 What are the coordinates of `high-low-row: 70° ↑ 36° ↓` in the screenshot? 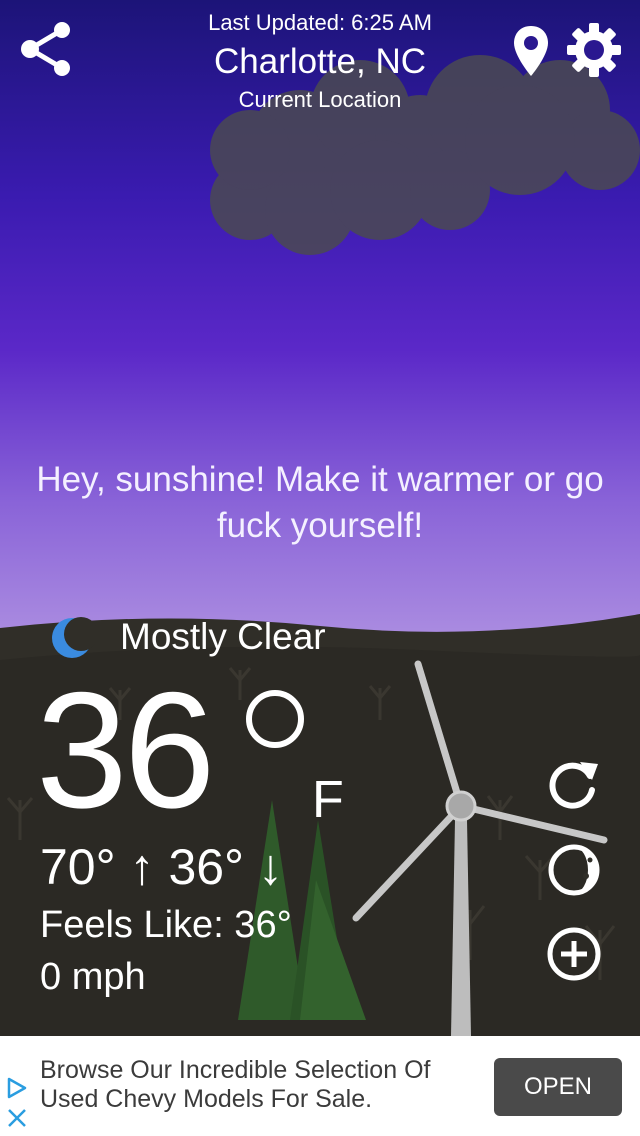 It's located at (161, 867).